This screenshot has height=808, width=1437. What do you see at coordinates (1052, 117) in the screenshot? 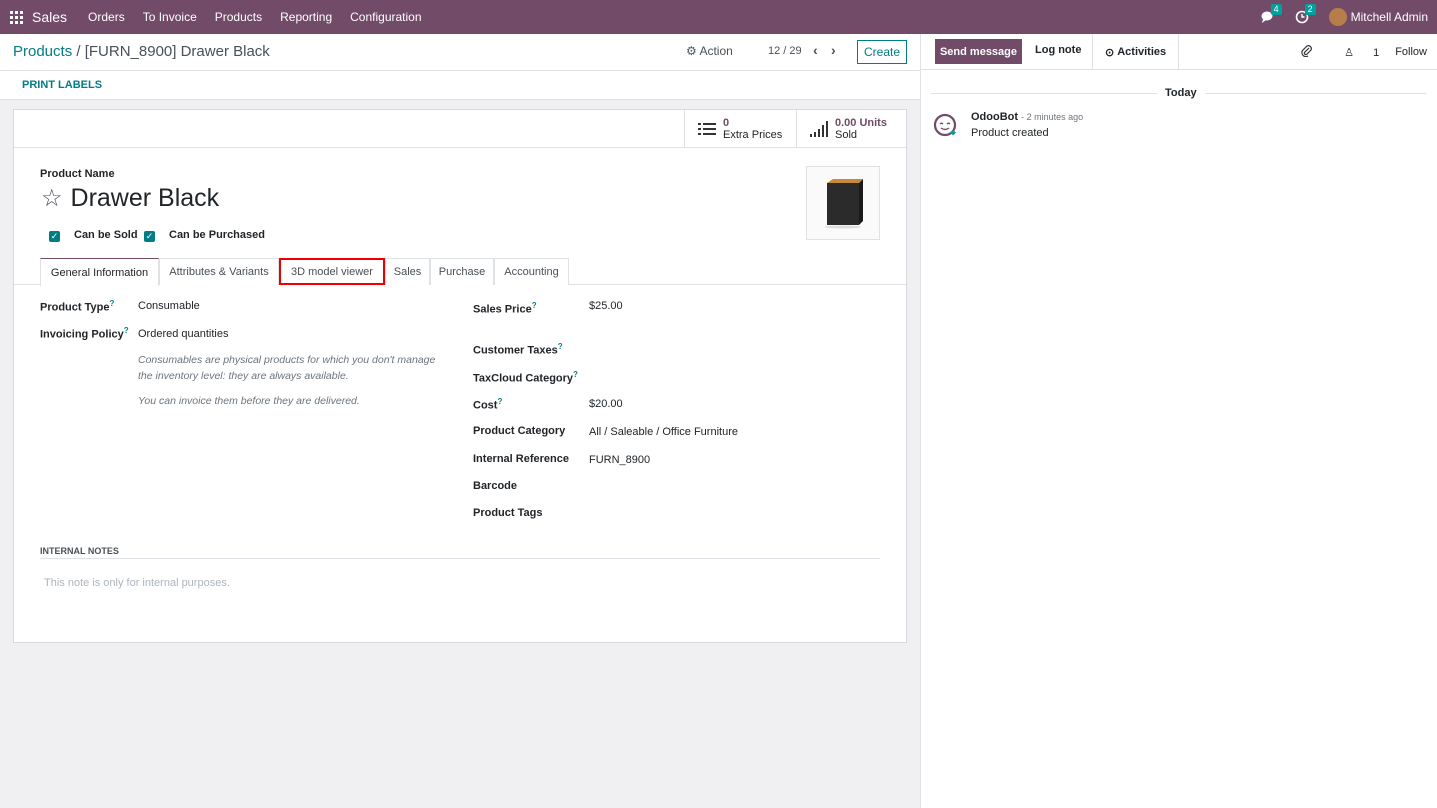
I see `message-time: - 2 minutes ago` at bounding box center [1052, 117].